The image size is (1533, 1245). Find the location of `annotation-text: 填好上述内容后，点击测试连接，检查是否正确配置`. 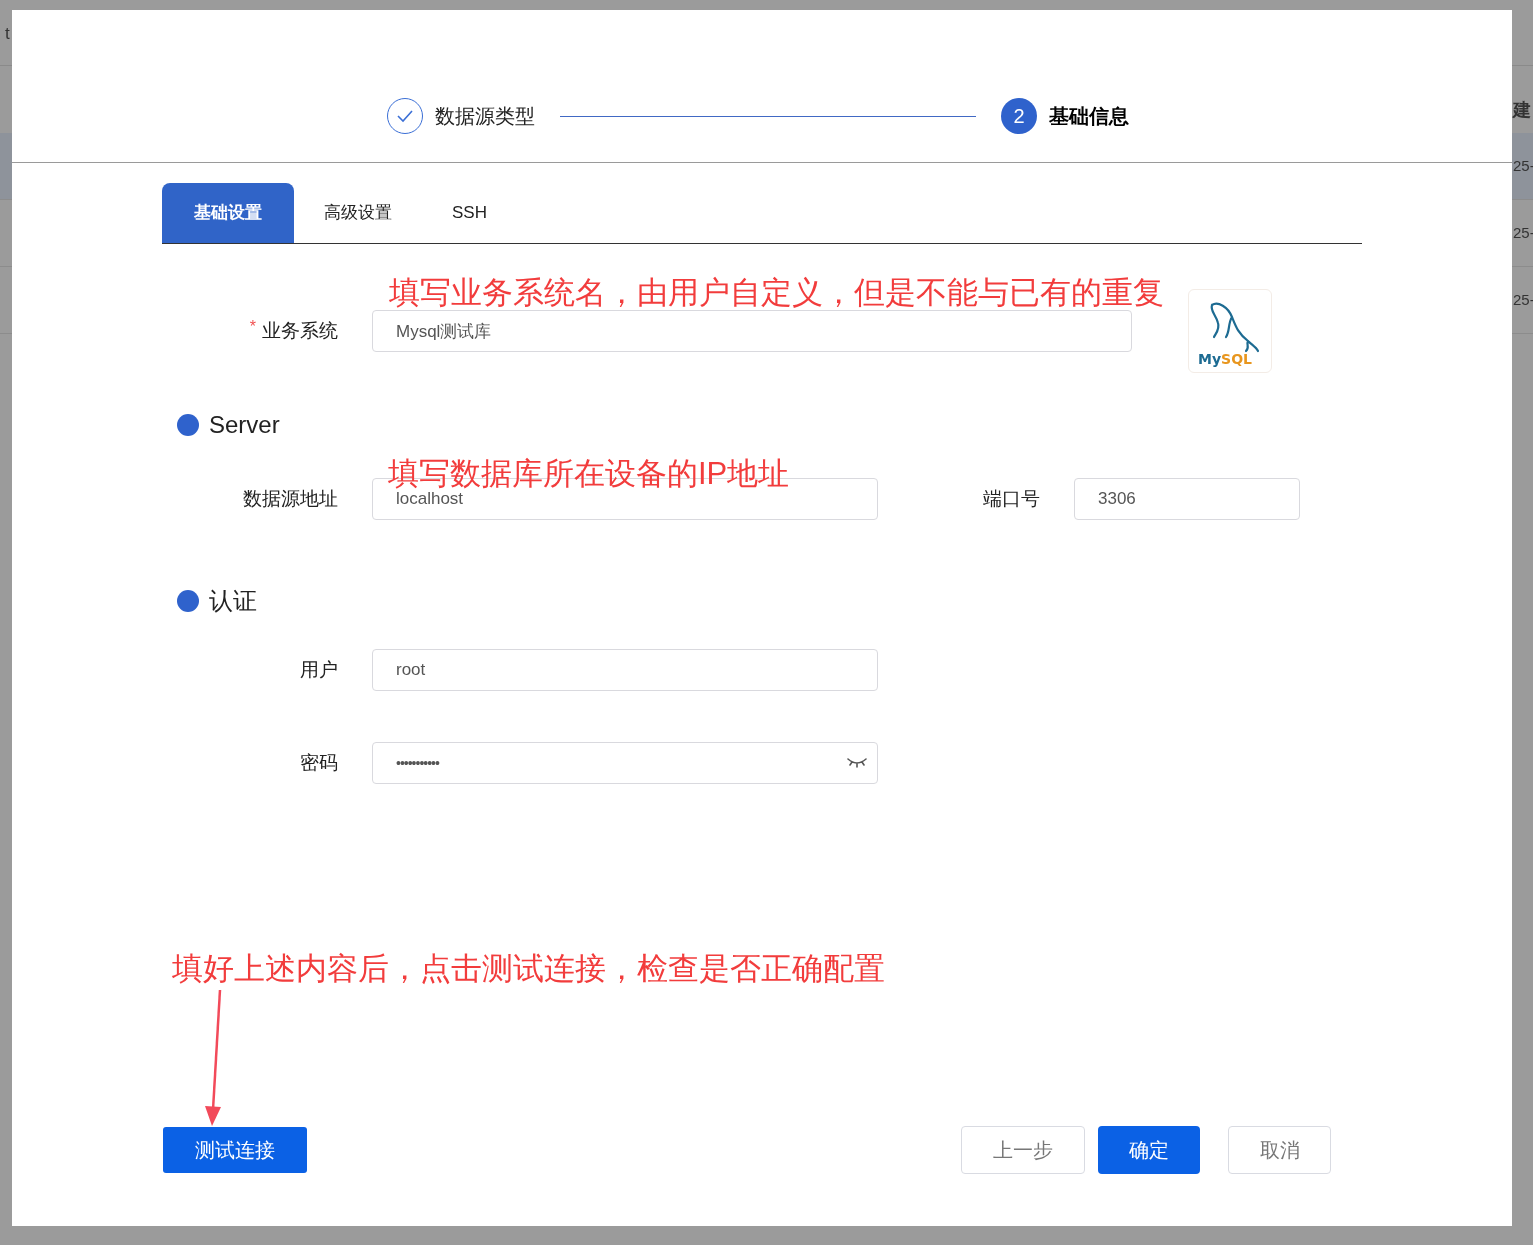

annotation-text: 填好上述内容后，点击测试连接，检查是否正确配置 is located at coordinates (528, 969).